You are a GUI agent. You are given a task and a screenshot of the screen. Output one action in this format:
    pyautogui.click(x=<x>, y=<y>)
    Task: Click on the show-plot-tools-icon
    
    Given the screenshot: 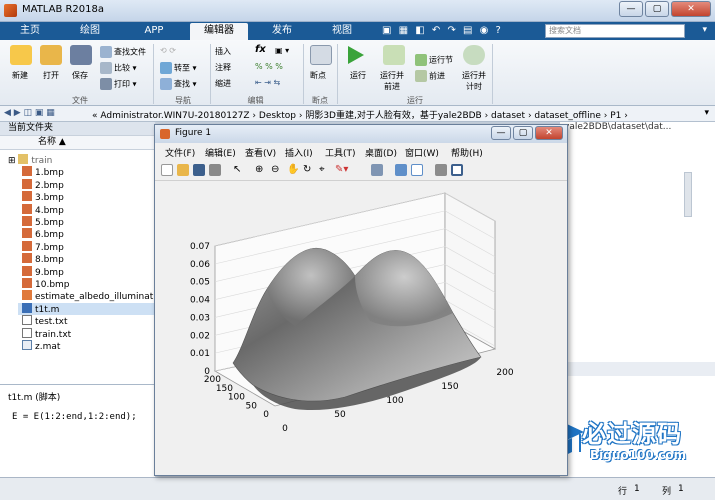 What is the action you would take?
    pyautogui.click(x=457, y=170)
    